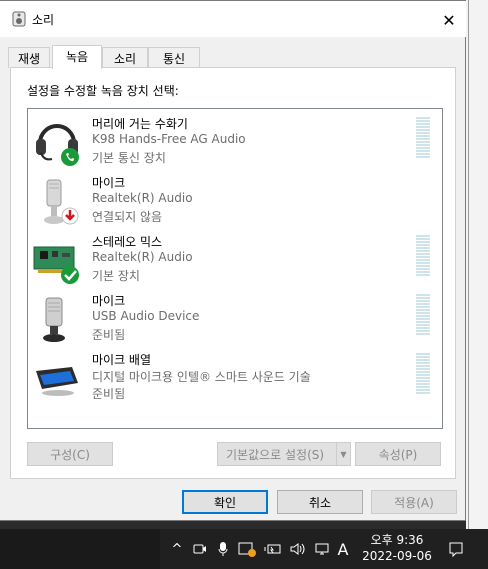 Image resolution: width=488 pixels, height=569 pixels. What do you see at coordinates (201, 377) in the screenshot?
I see `device-driver: 디지털 마이크용 인텔® 스마트 사운드 기술` at bounding box center [201, 377].